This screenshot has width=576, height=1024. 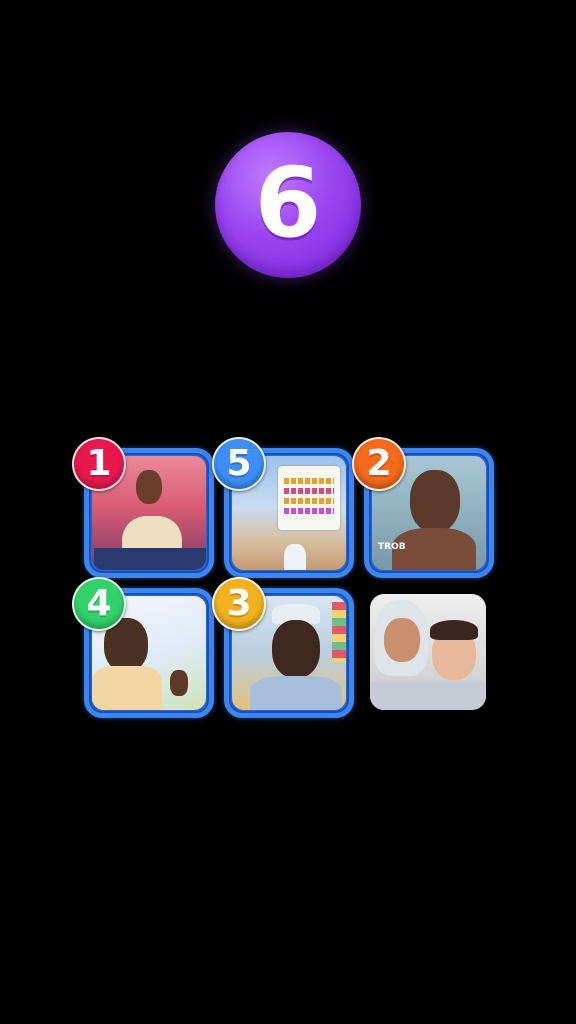 I want to click on rank-badge-2: 2, so click(x=379, y=464).